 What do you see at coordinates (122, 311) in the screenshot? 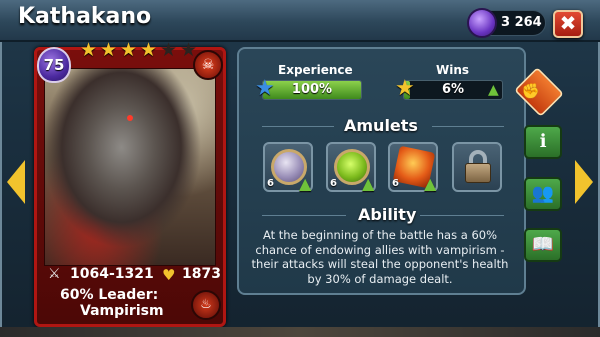
I see `leader-line-2: Vampirism` at bounding box center [122, 311].